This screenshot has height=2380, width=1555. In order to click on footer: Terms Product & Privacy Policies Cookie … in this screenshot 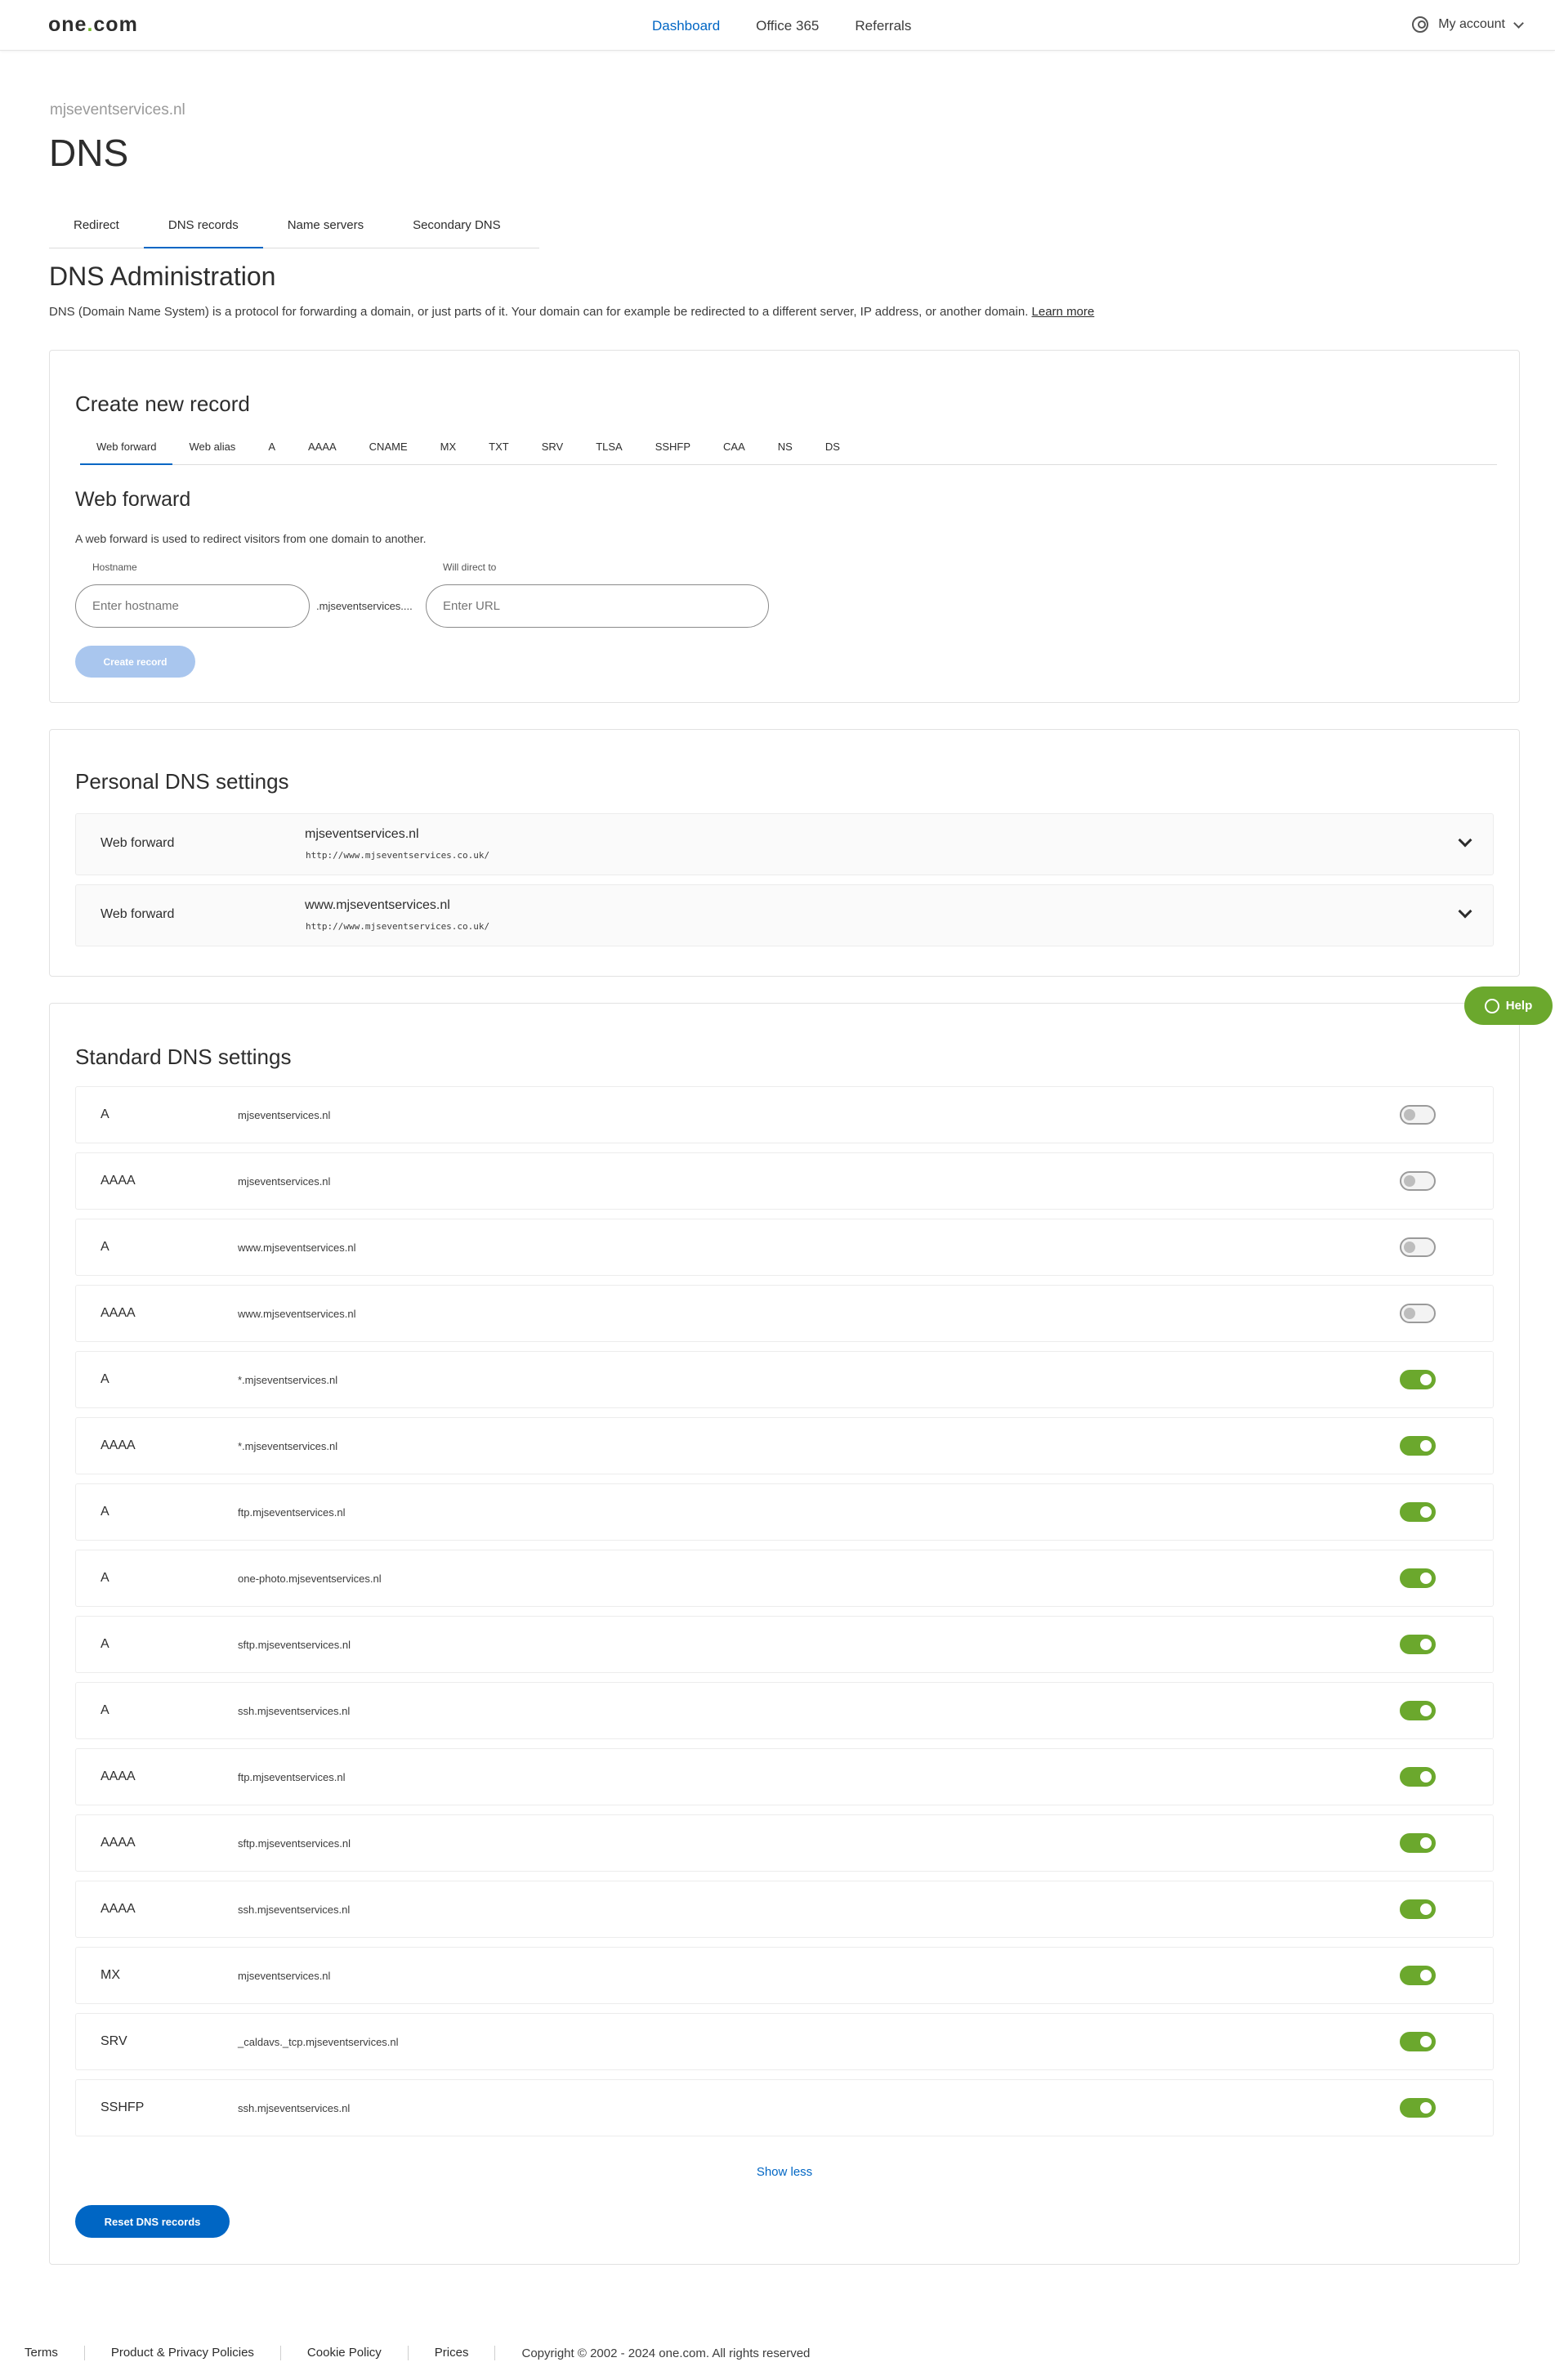, I will do `click(417, 2353)`.